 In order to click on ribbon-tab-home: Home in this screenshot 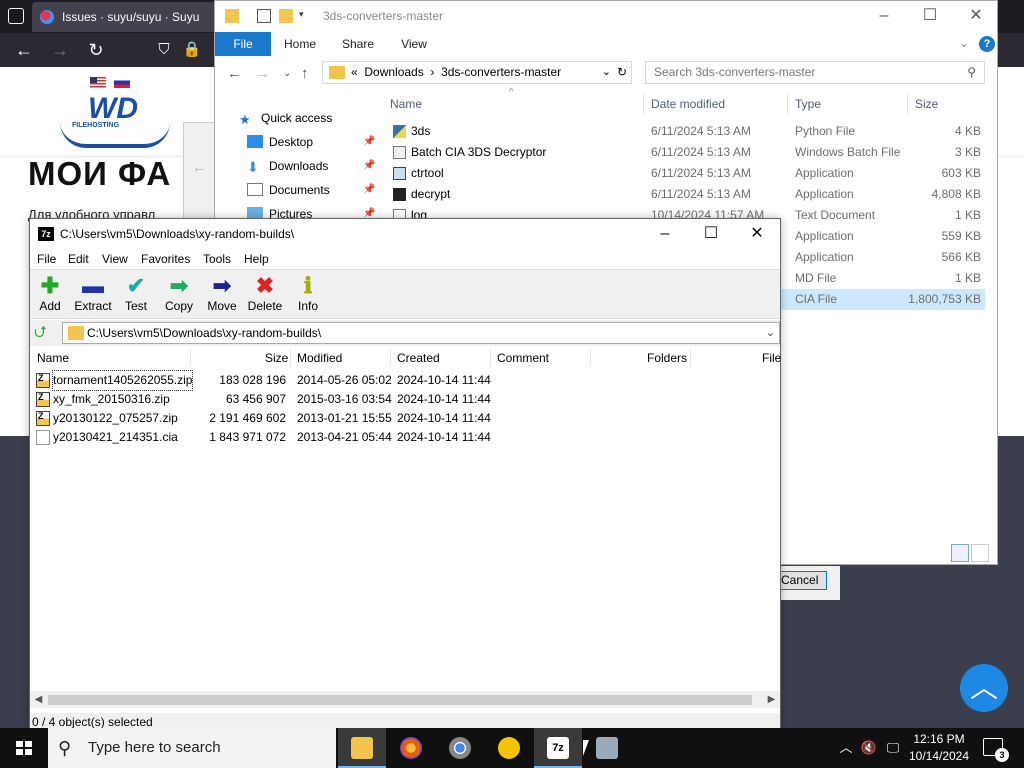, I will do `click(300, 44)`.